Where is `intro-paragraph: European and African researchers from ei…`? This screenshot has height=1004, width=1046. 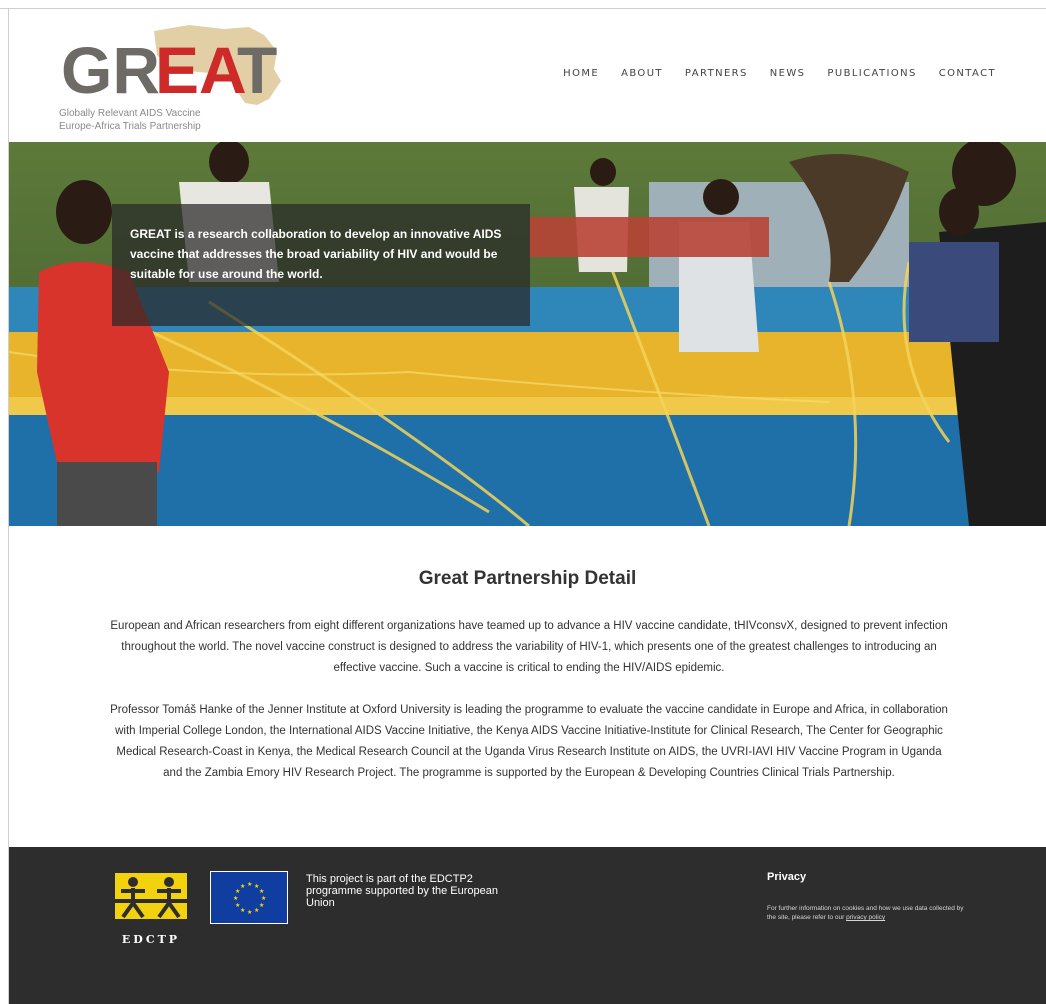 intro-paragraph: European and African researchers from ei… is located at coordinates (529, 647).